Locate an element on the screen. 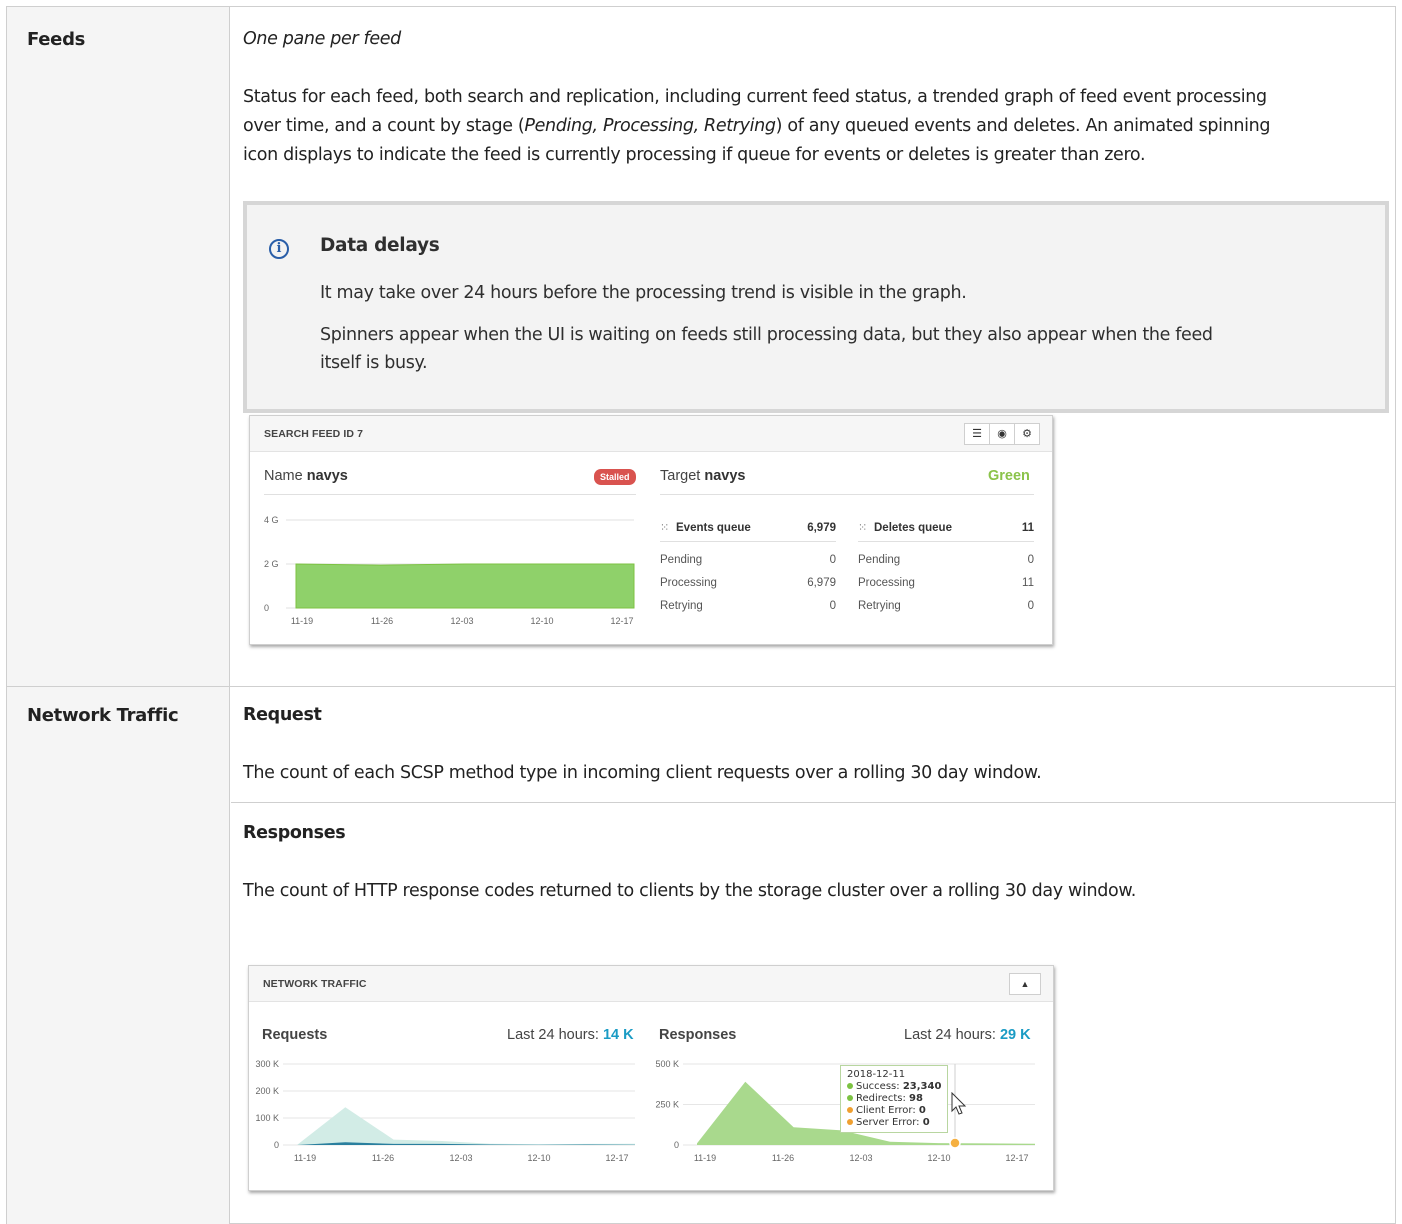 The image size is (1402, 1224). requests-light-series is located at coordinates (466, 1126).